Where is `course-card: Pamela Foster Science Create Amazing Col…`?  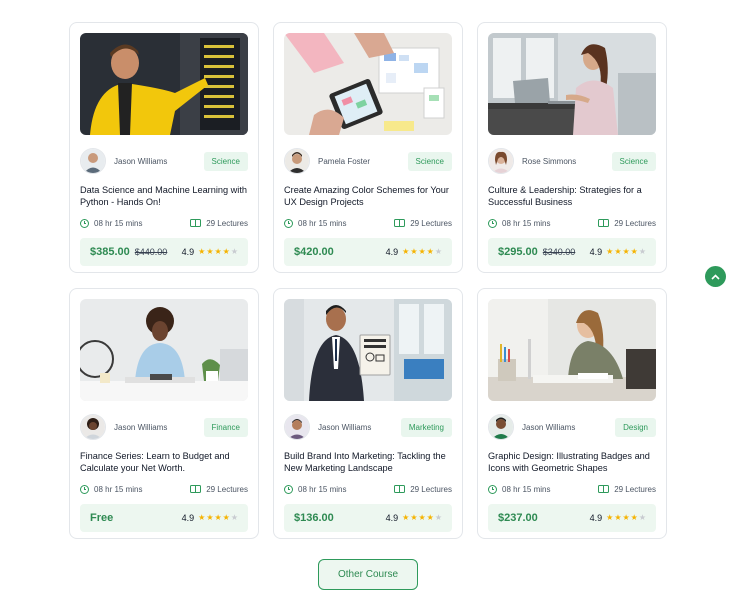 course-card: Pamela Foster Science Create Amazing Col… is located at coordinates (368, 147).